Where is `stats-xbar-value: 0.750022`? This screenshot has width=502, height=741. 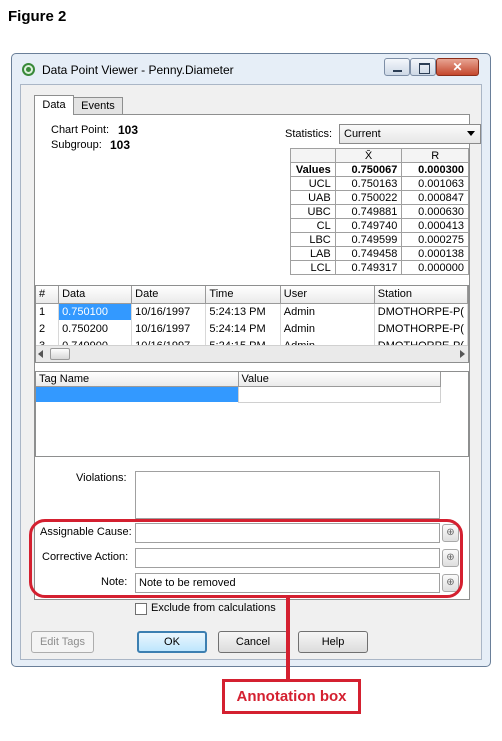 stats-xbar-value: 0.750022 is located at coordinates (368, 197).